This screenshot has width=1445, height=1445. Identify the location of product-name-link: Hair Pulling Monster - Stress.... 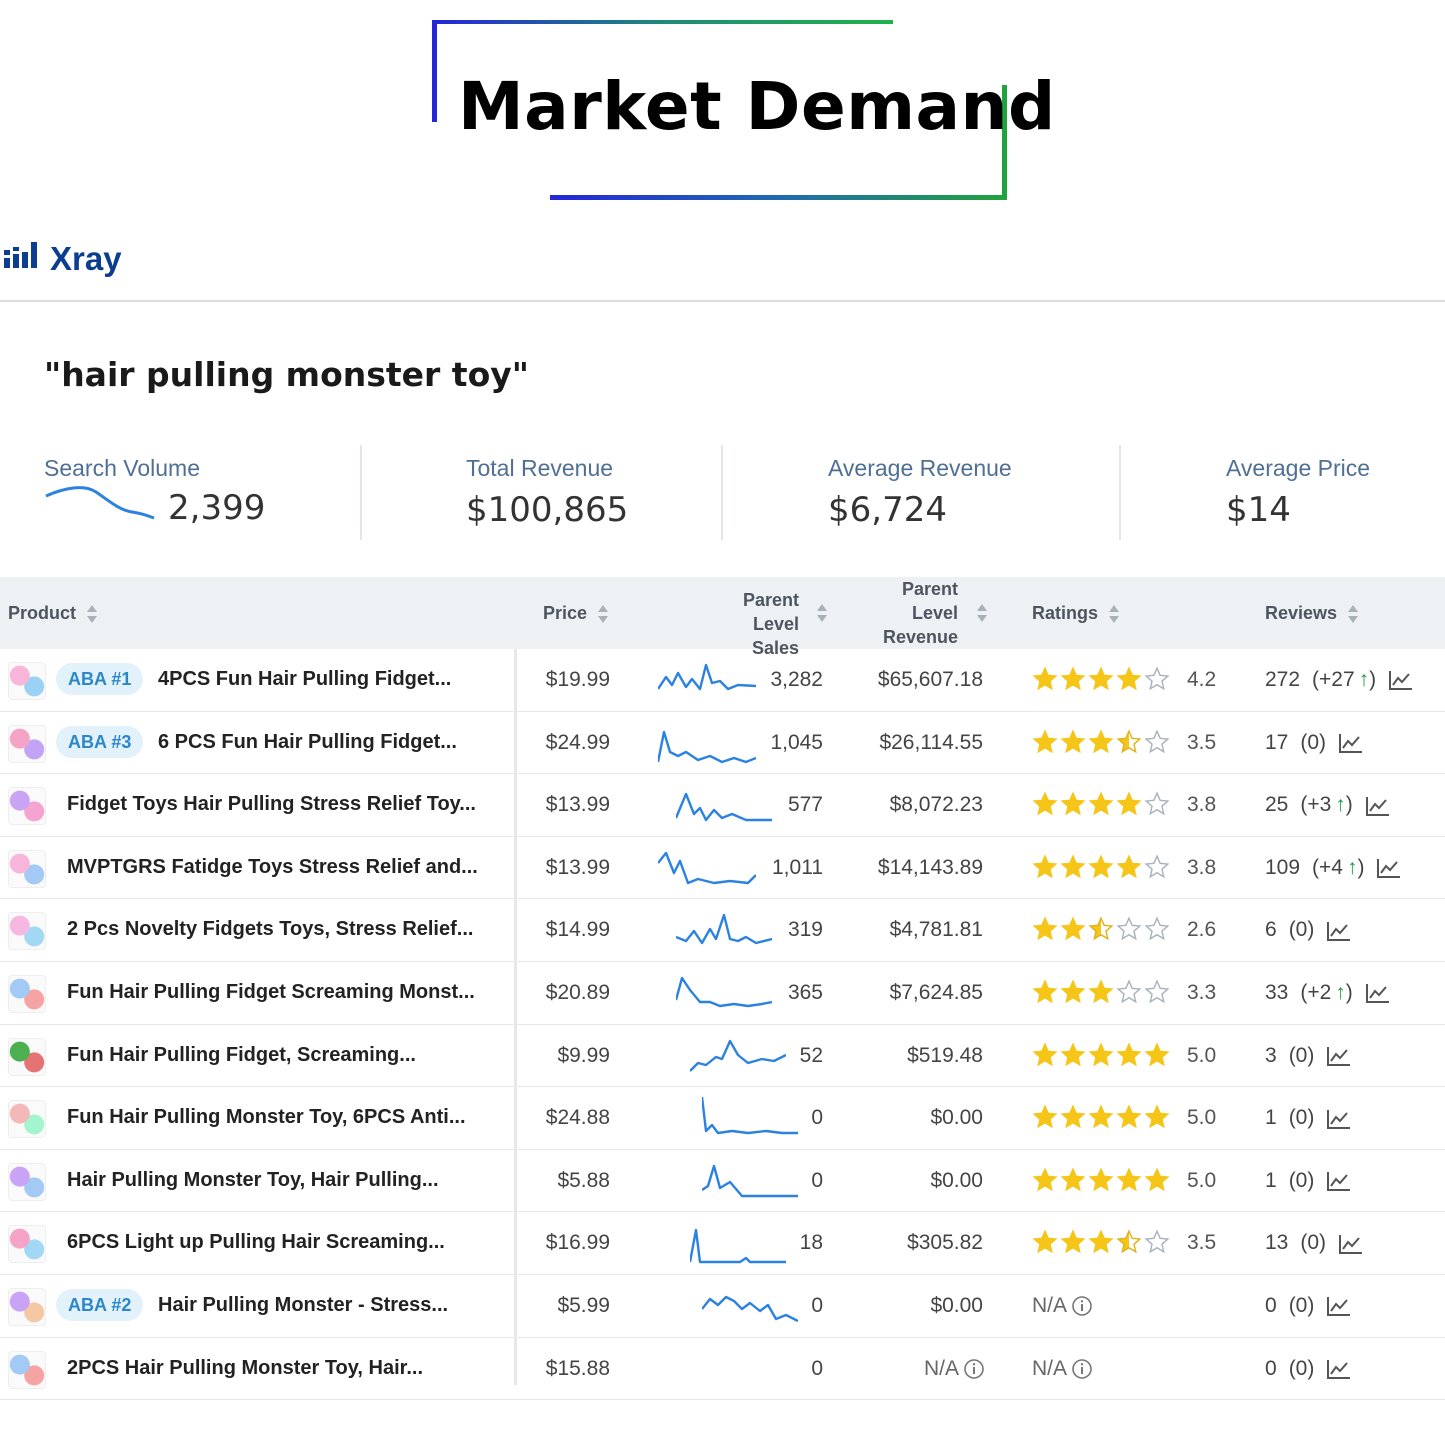
(303, 1306).